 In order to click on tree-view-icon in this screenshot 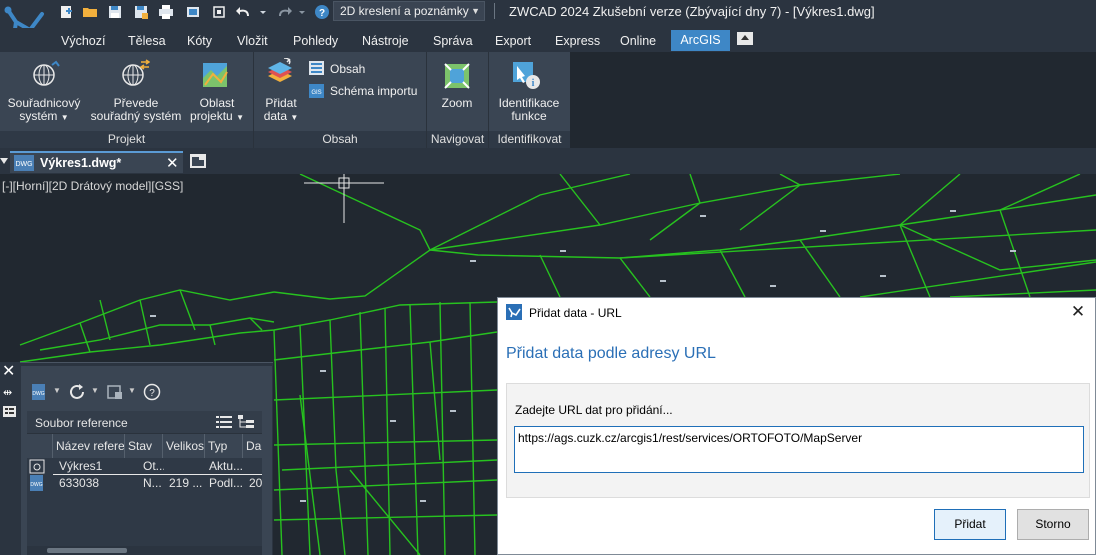, I will do `click(246, 422)`.